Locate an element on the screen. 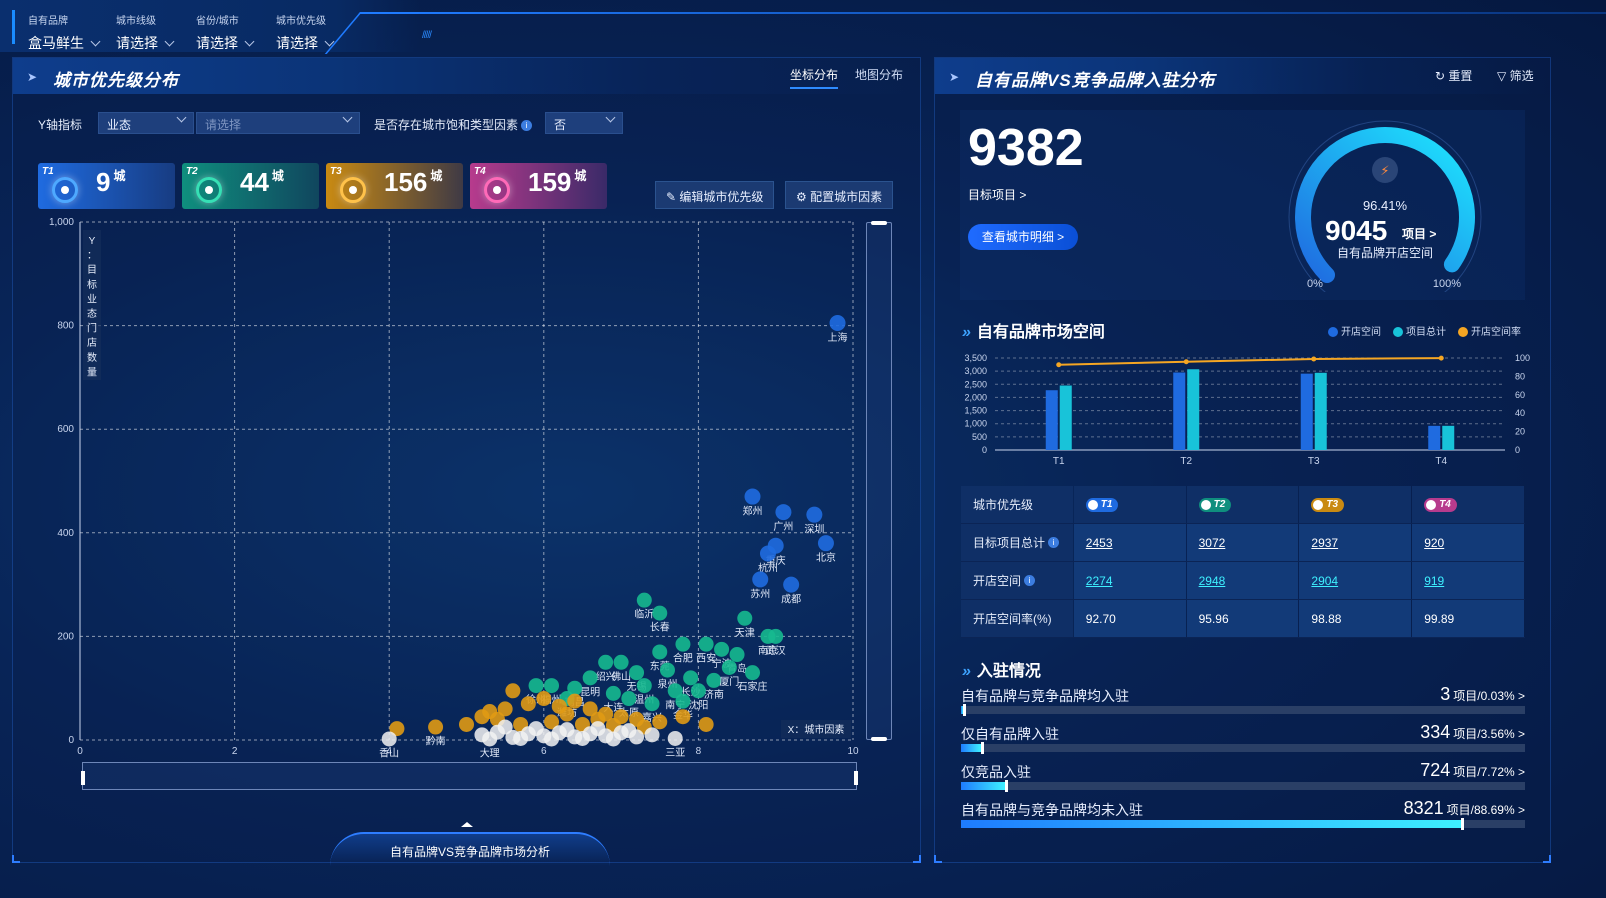 The width and height of the screenshot is (1606, 898). tier-card-t3: T3 156 城 is located at coordinates (394, 186).